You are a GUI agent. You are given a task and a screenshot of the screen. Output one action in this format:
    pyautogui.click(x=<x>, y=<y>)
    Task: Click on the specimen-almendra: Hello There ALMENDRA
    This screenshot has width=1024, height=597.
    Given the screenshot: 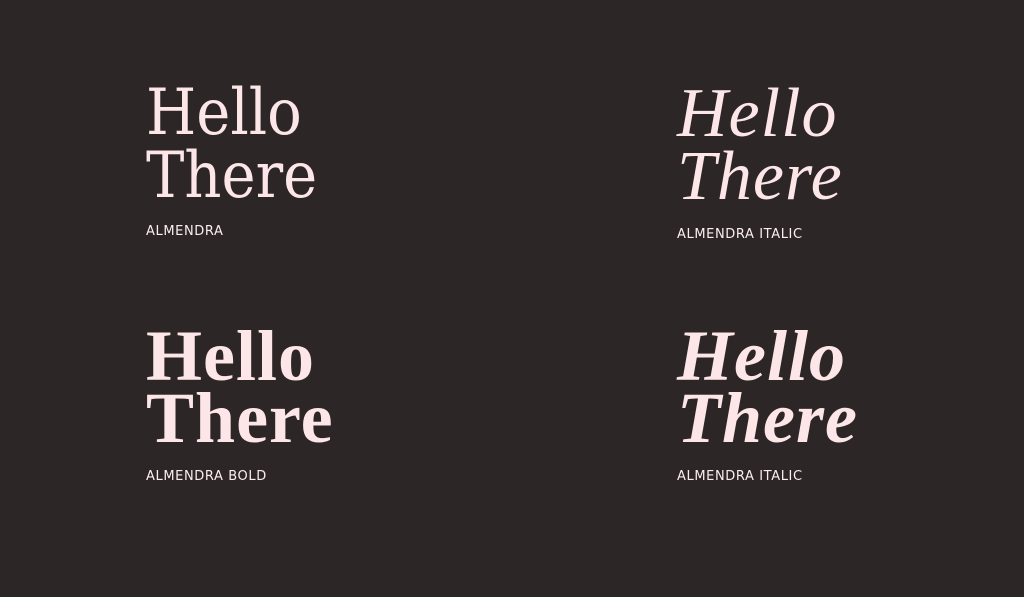 What is the action you would take?
    pyautogui.click(x=326, y=158)
    